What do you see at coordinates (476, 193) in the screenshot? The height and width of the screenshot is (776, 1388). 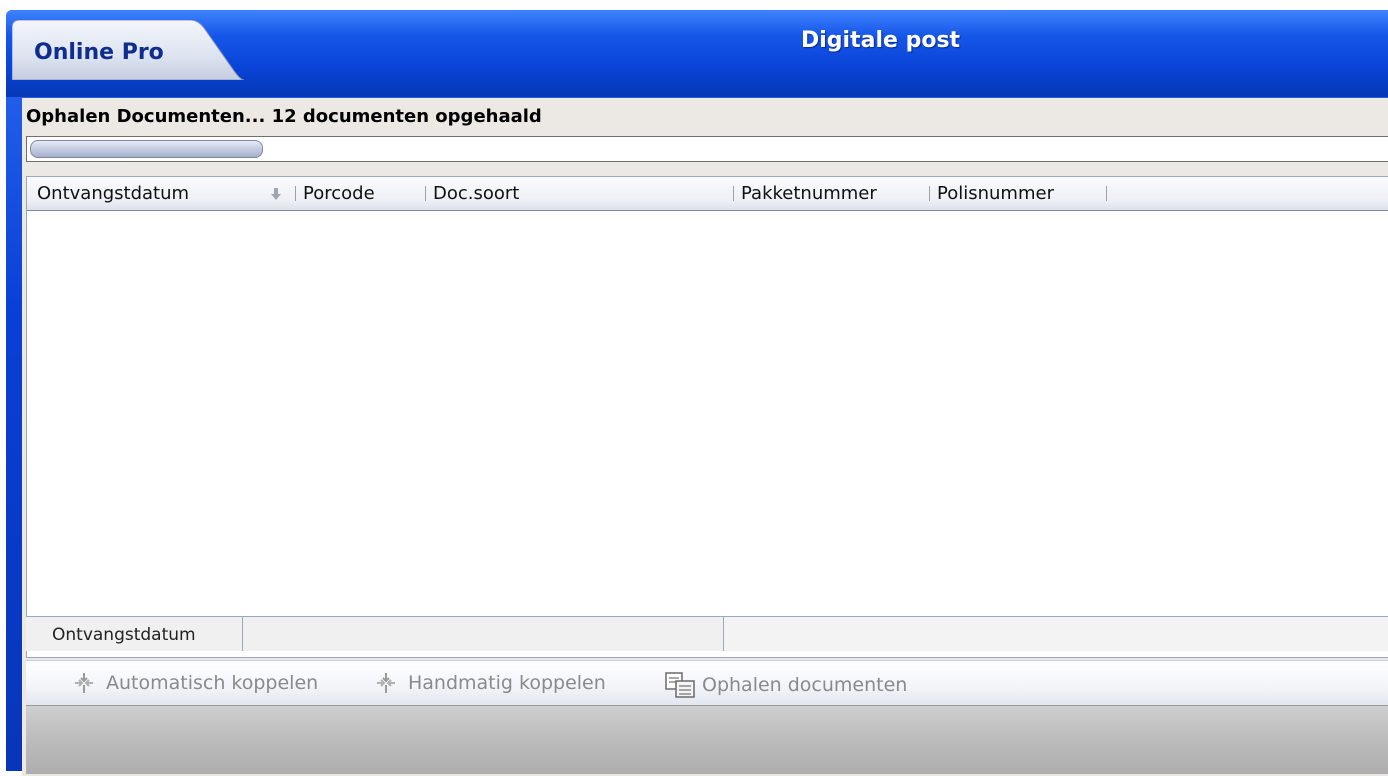 I see `column-header-doc-soort: Doc.soort` at bounding box center [476, 193].